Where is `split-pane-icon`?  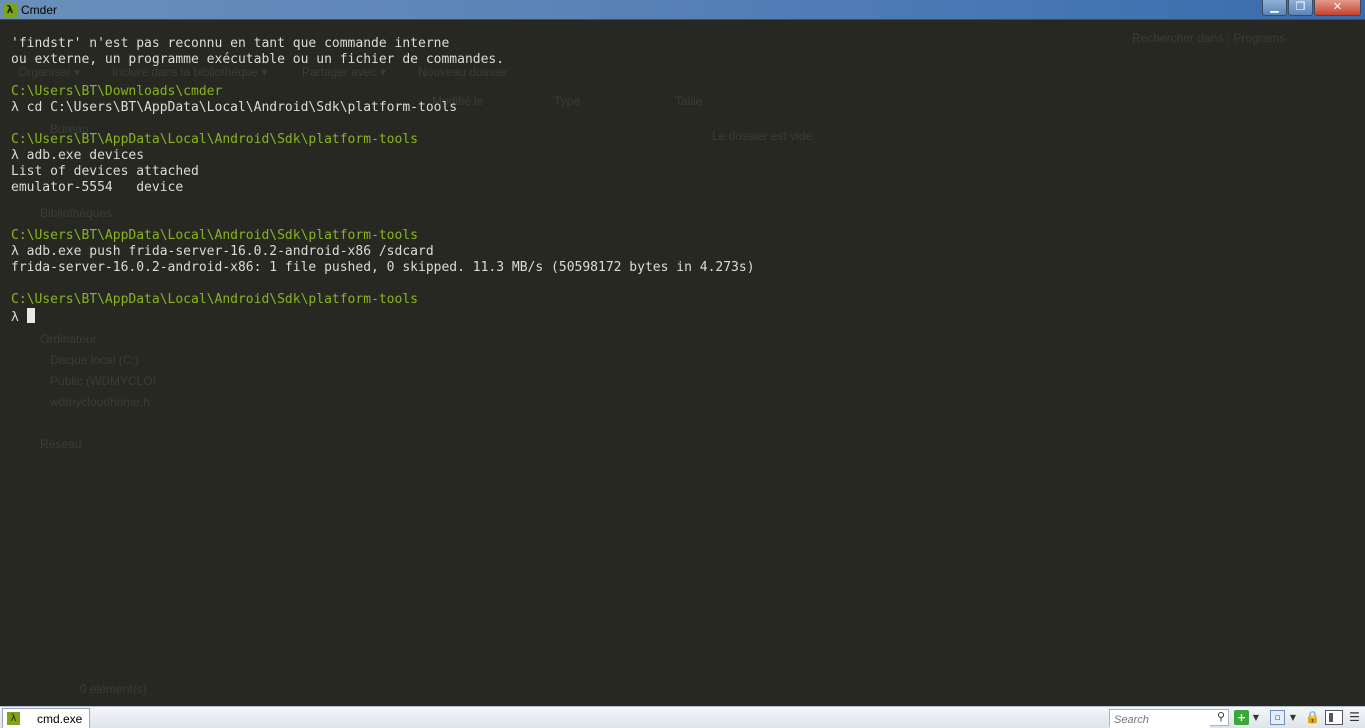
split-pane-icon is located at coordinates (1334, 717).